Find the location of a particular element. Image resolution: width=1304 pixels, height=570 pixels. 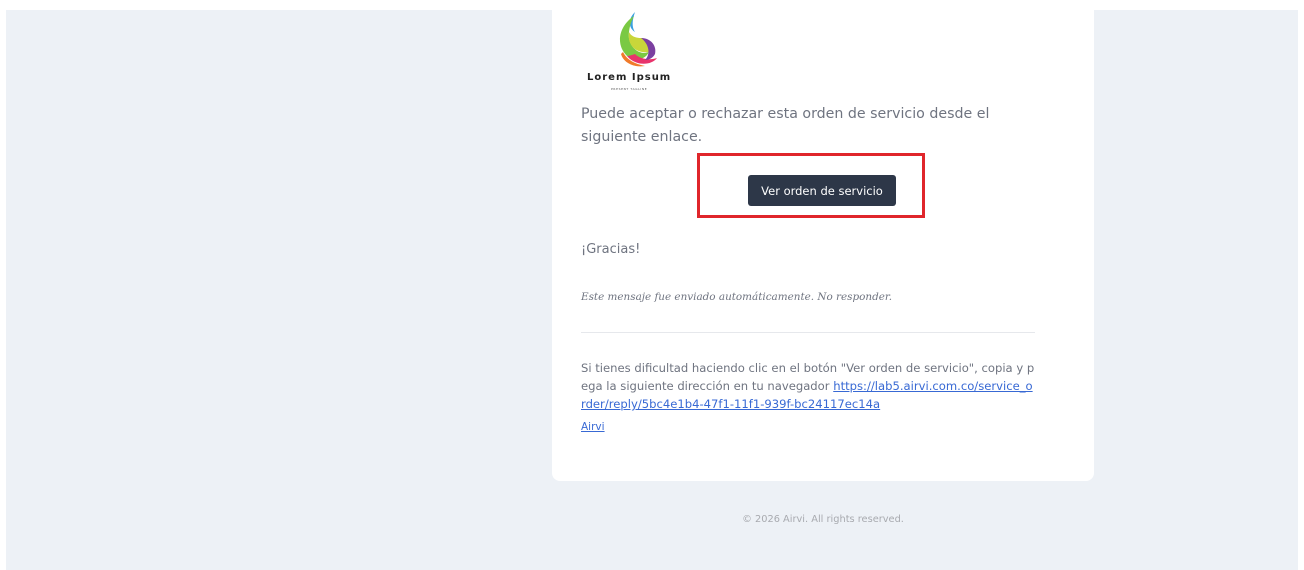

logo-name: Lorem Ipsum is located at coordinates (629, 77).